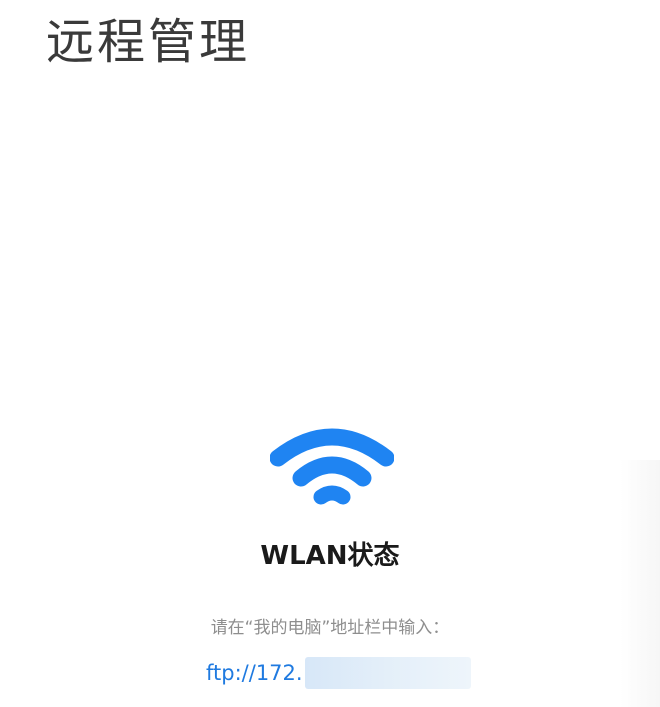 The width and height of the screenshot is (660, 707). Describe the element at coordinates (254, 673) in the screenshot. I see `ftp-address-text: ftp://172.` at that location.